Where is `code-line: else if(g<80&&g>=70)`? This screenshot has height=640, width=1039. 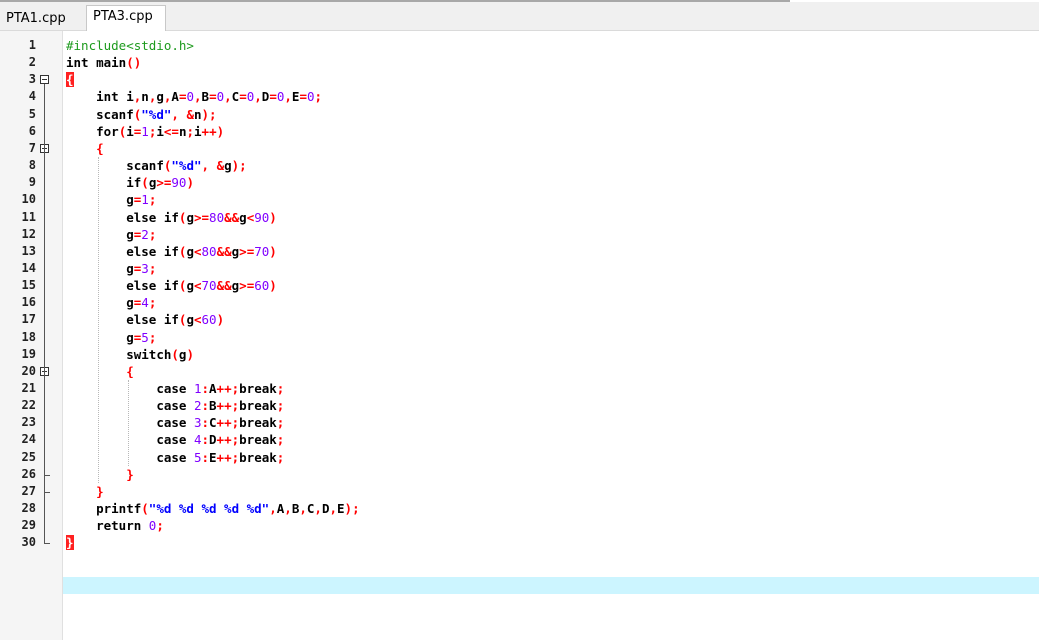
code-line: else if(g<80&&g>=70) is located at coordinates (171, 251).